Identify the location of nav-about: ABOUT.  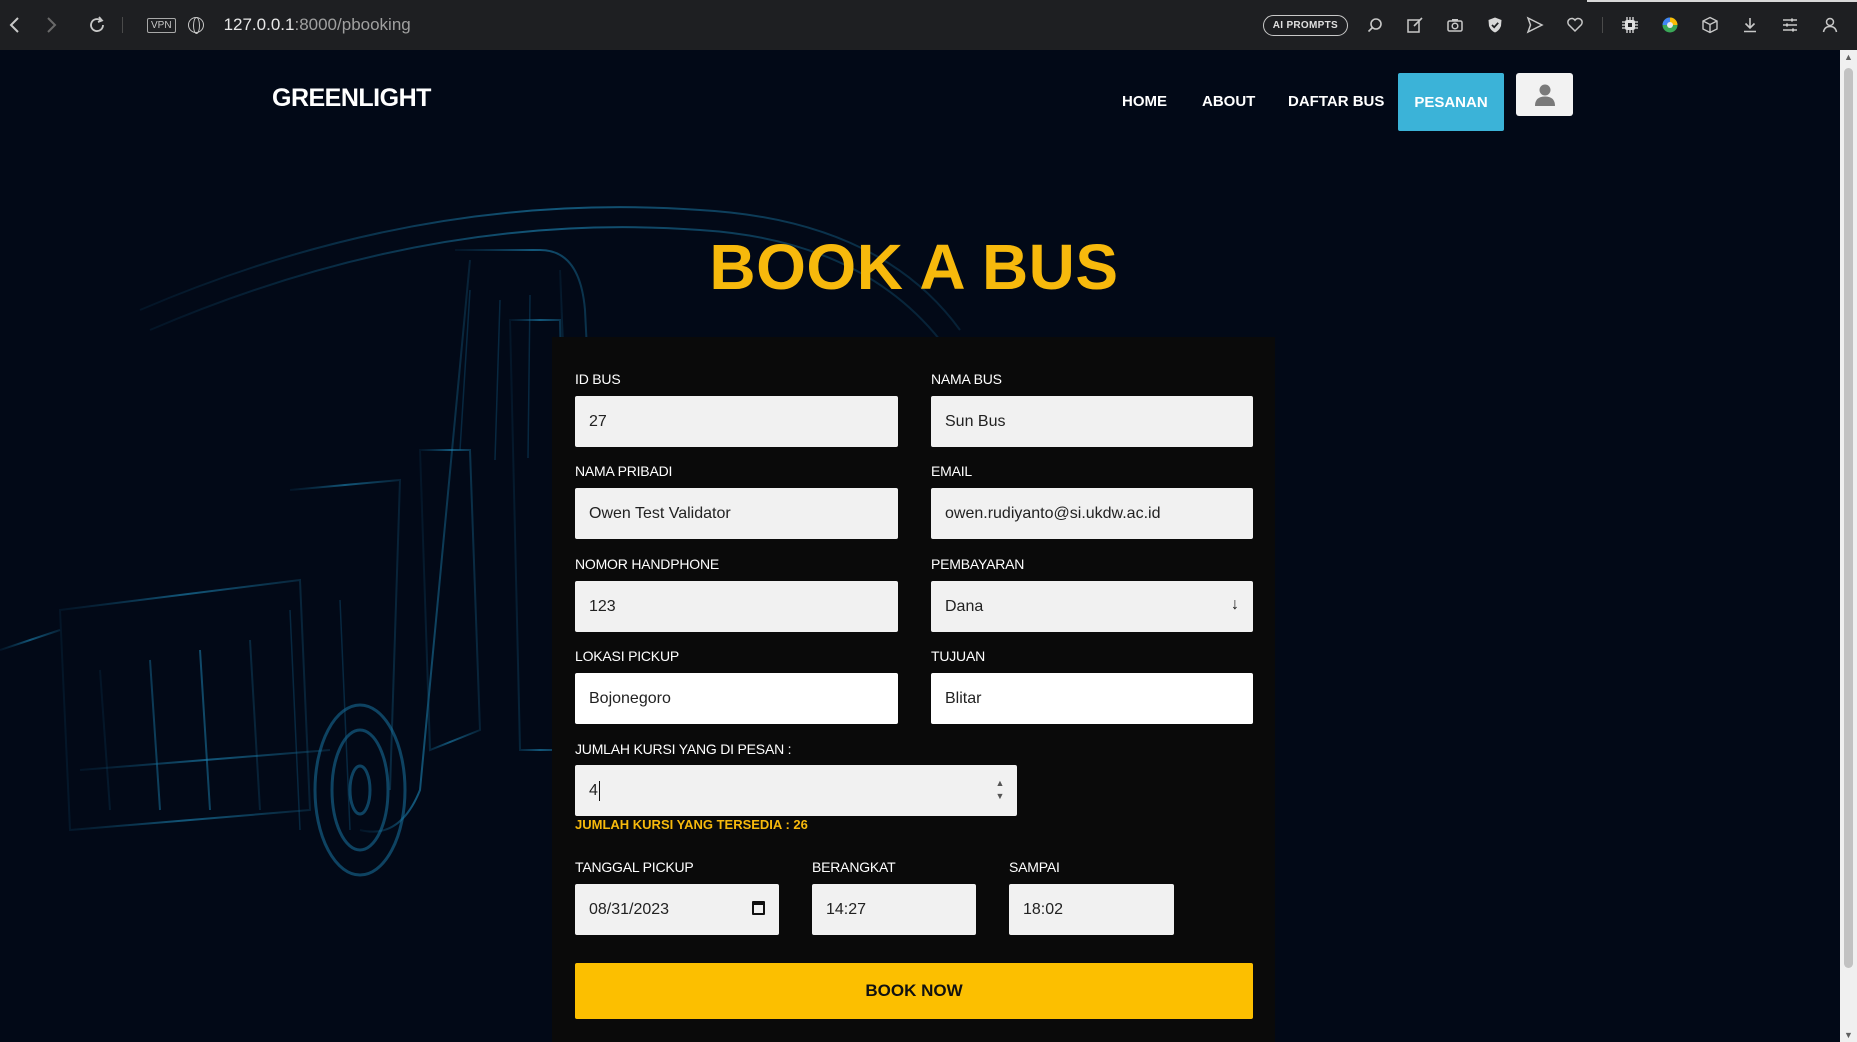
(1228, 102).